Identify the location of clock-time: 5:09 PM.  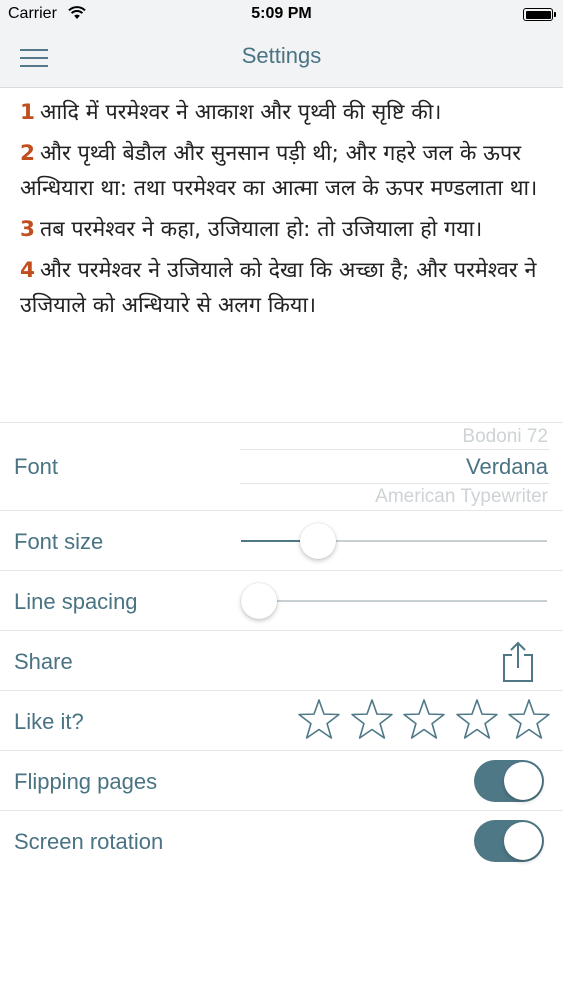
(281, 13).